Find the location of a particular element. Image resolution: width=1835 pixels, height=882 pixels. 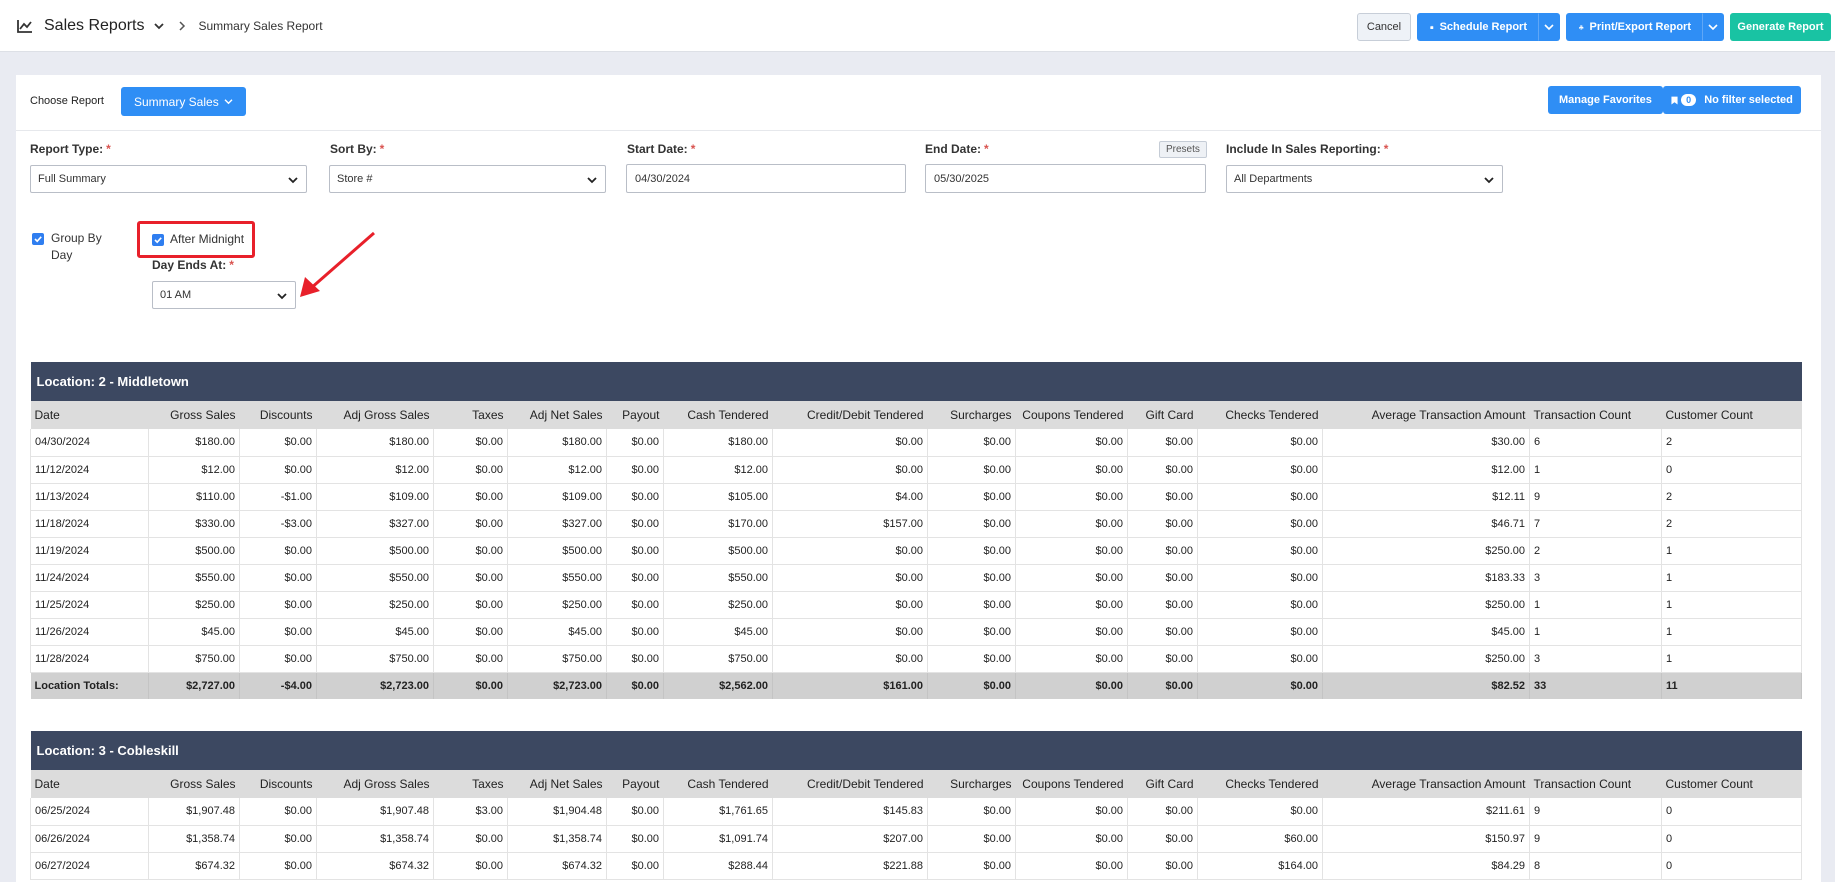

cancel-button: Cancel is located at coordinates (1384, 27).